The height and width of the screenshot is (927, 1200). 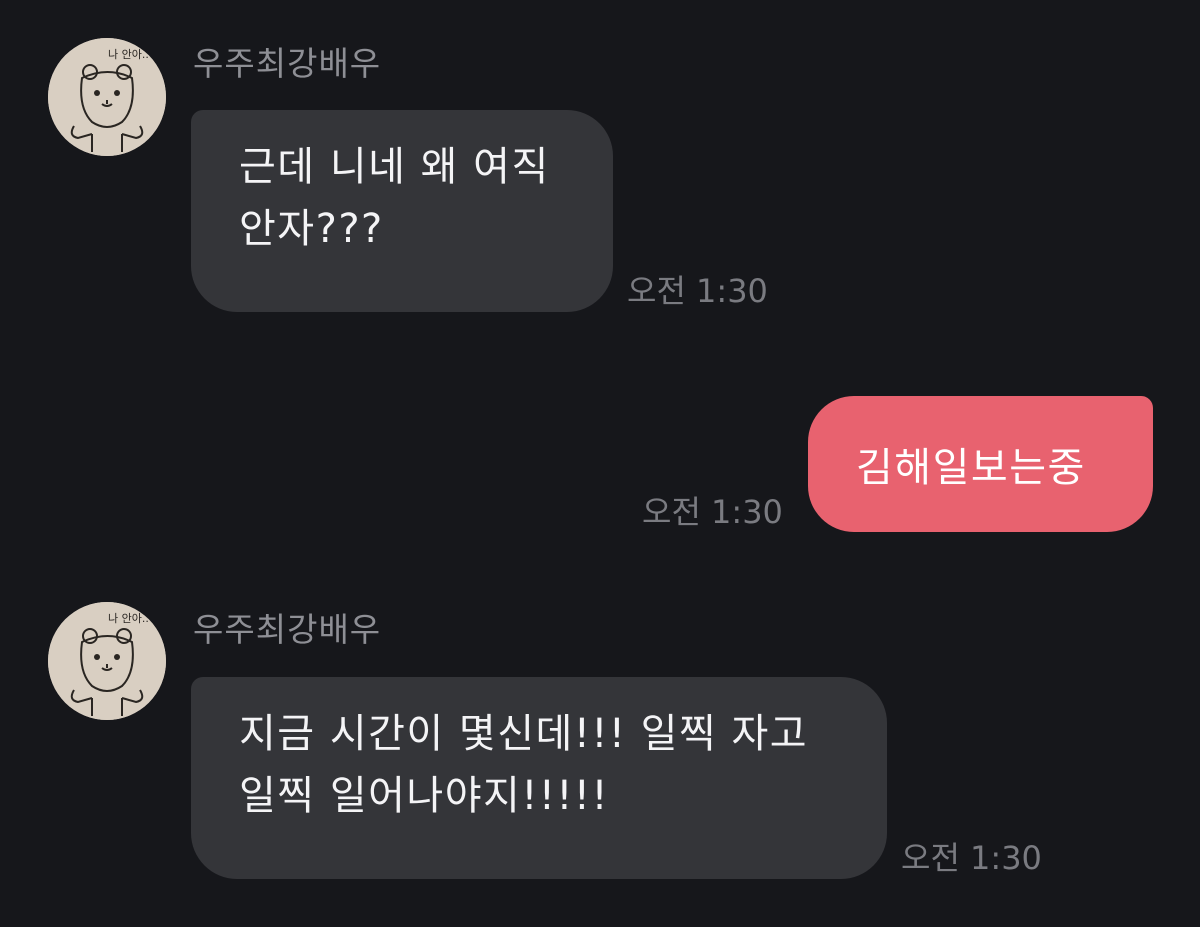 I want to click on message-bubble-outgoing: 김해일보는중, so click(x=980, y=464).